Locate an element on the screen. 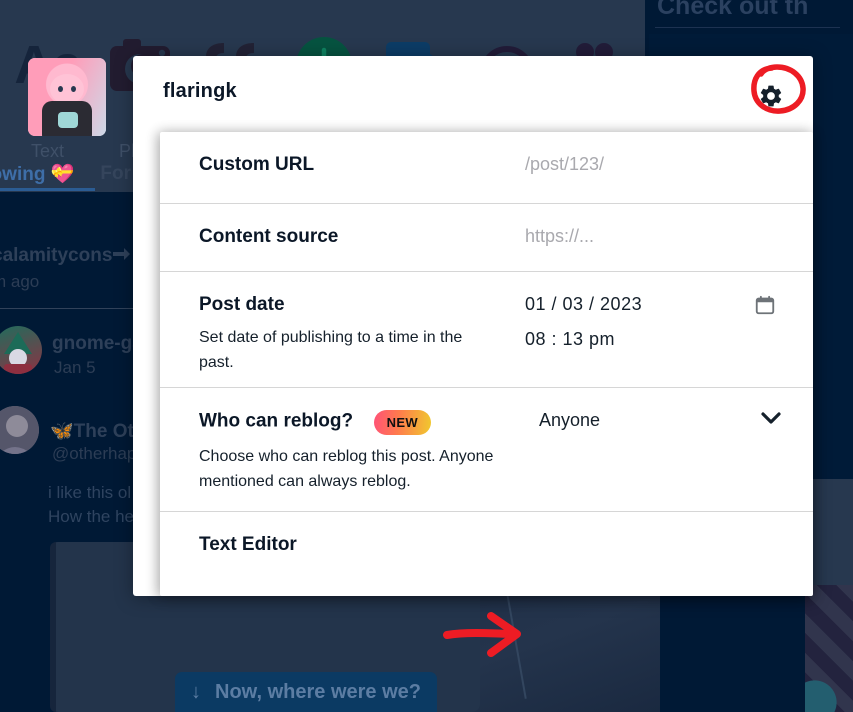 The height and width of the screenshot is (712, 853). who-can-reblog-header: Who can reblog? NEW is located at coordinates (362, 422).